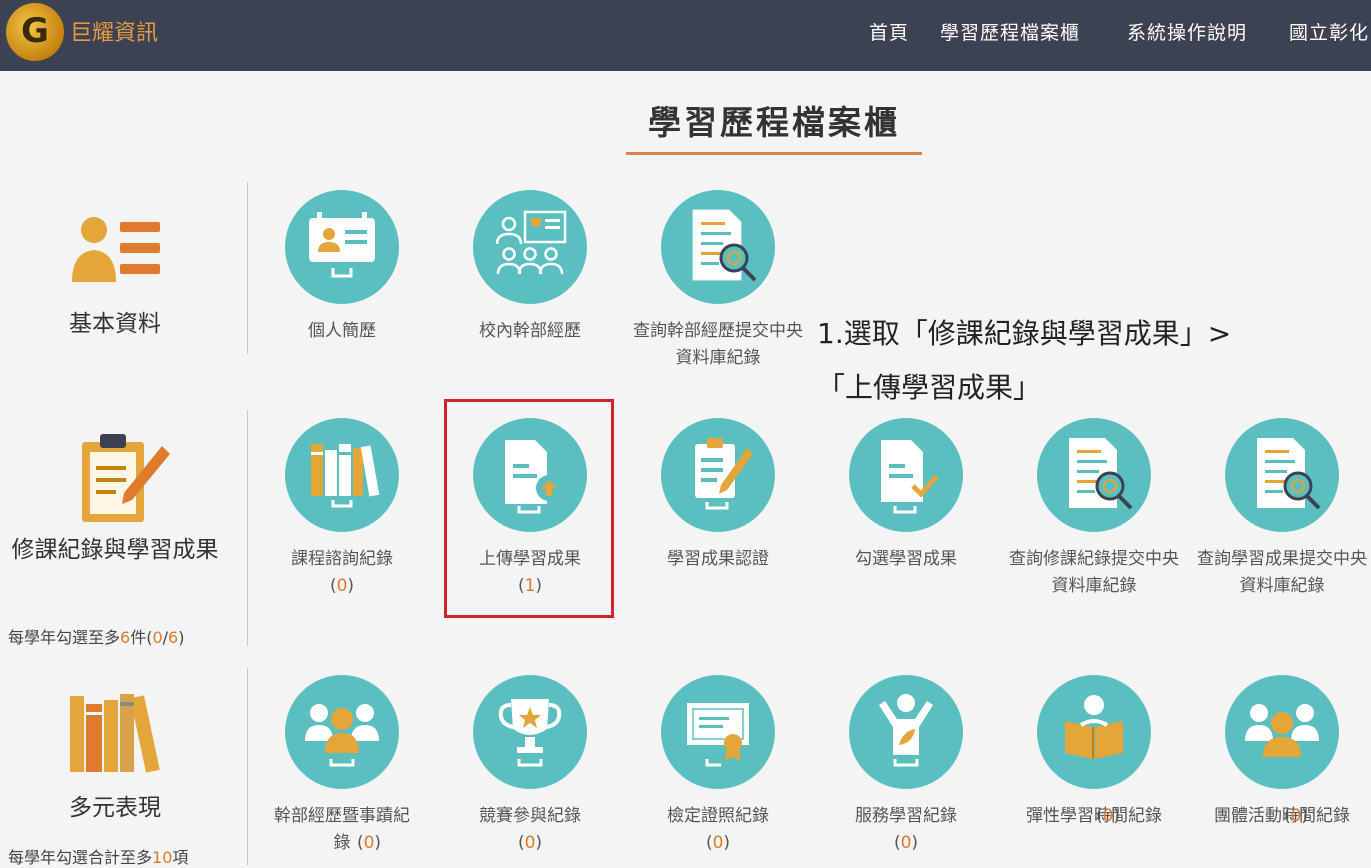 Image resolution: width=1371 pixels, height=868 pixels. Describe the element at coordinates (115, 324) in the screenshot. I see `section-label-basic: 基本資料` at that location.